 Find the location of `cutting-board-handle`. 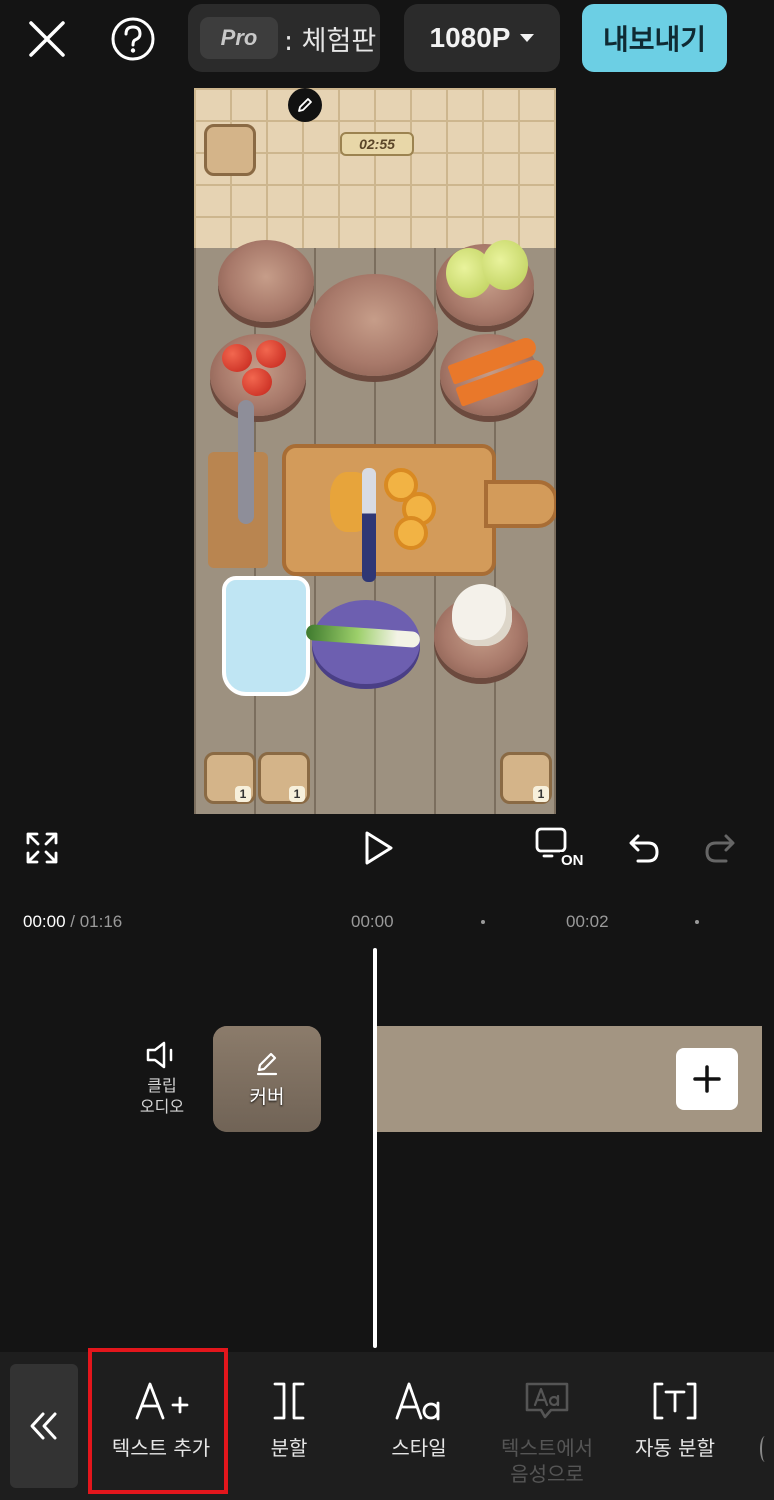

cutting-board-handle is located at coordinates (520, 504).